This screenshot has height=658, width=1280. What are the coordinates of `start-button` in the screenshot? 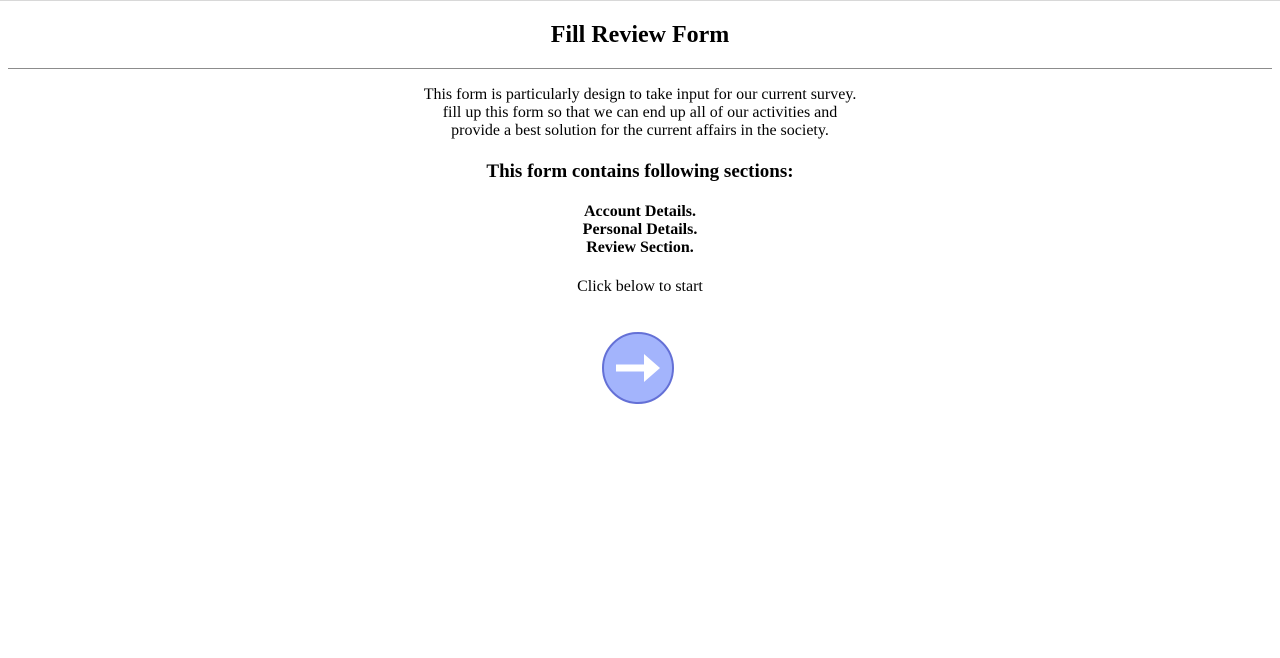 It's located at (638, 368).